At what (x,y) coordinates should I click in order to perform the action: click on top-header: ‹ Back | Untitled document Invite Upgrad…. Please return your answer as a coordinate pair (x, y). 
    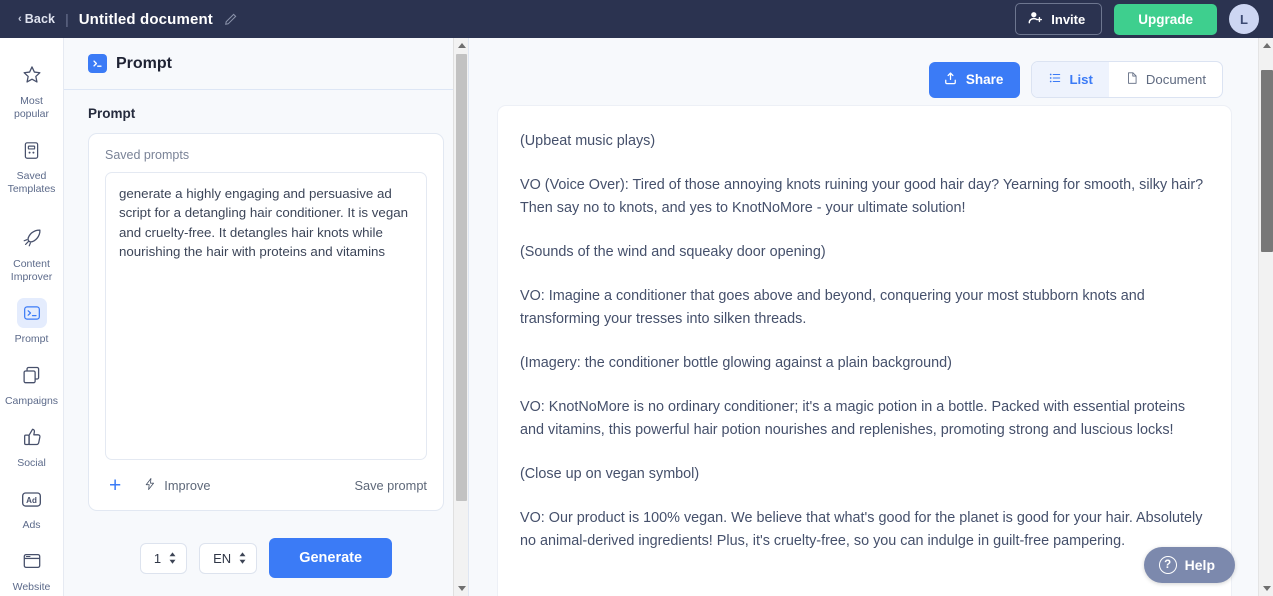
    Looking at the image, I should click on (636, 19).